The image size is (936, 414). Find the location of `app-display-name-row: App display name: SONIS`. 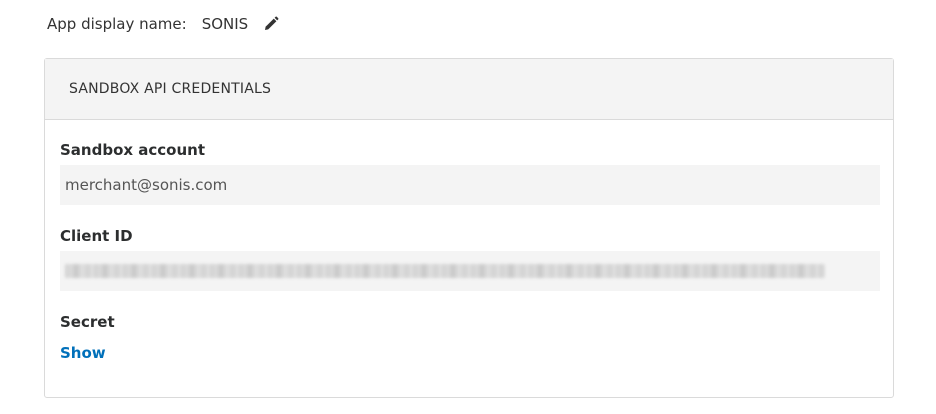

app-display-name-row: App display name: SONIS is located at coordinates (163, 24).